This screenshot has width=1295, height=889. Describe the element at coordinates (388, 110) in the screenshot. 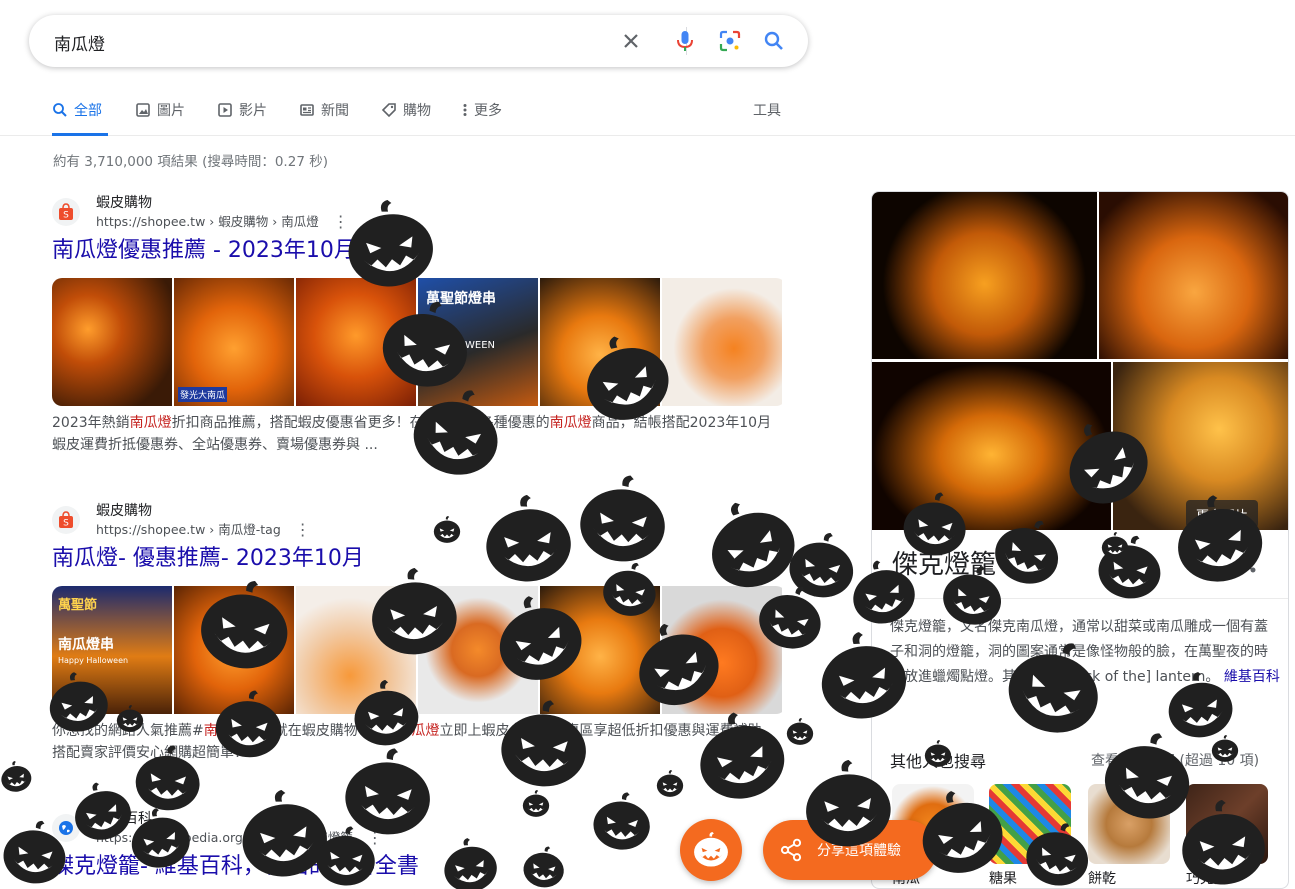

I see `tag-icon` at that location.